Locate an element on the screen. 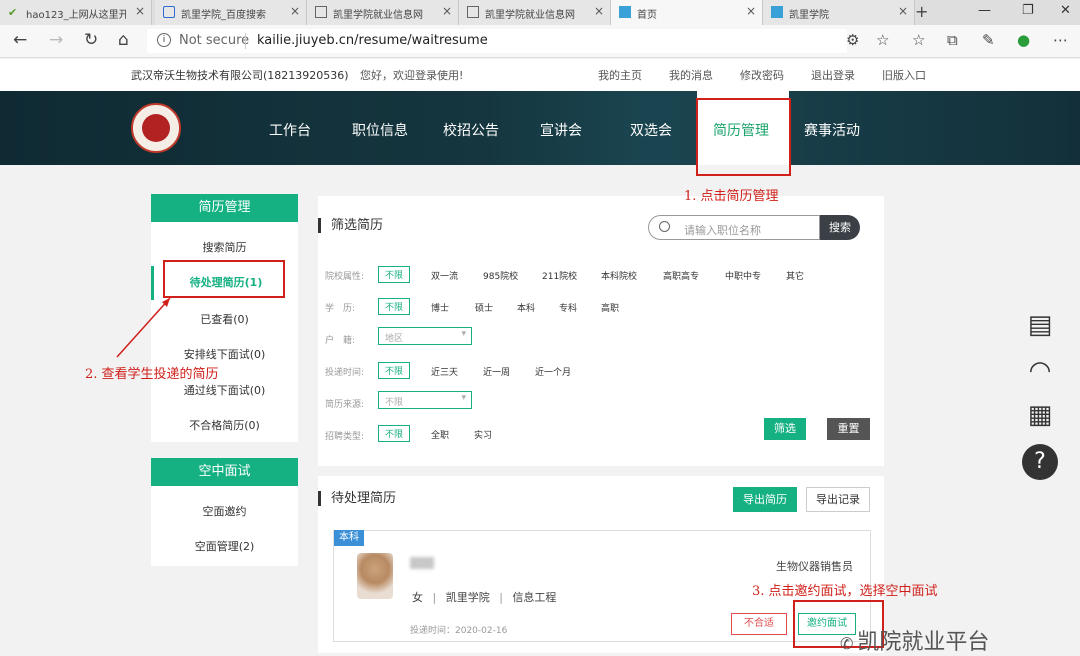  filter-school-option: 双一流 is located at coordinates (444, 275).